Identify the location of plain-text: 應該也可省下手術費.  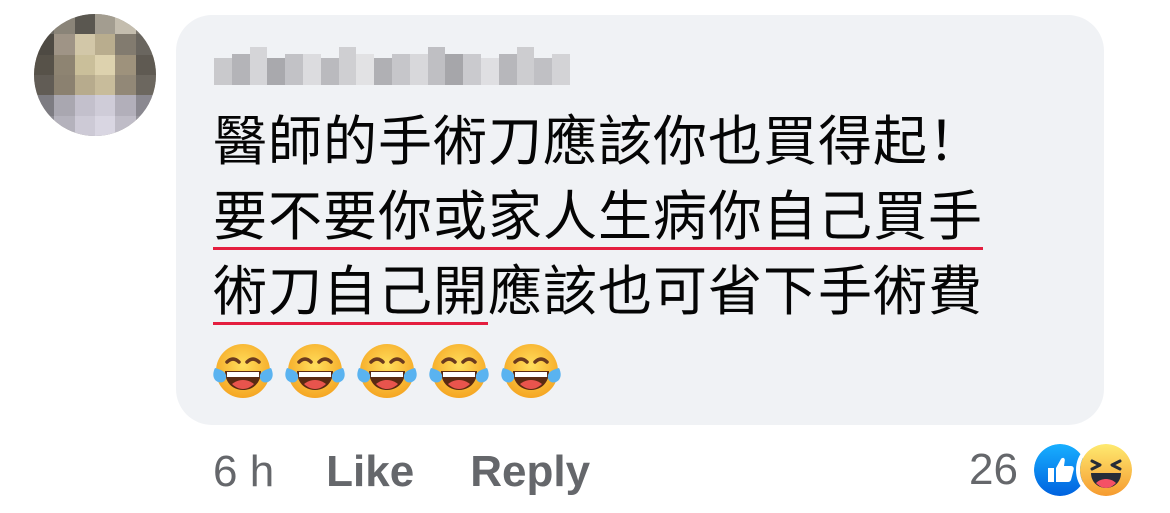
(735, 291).